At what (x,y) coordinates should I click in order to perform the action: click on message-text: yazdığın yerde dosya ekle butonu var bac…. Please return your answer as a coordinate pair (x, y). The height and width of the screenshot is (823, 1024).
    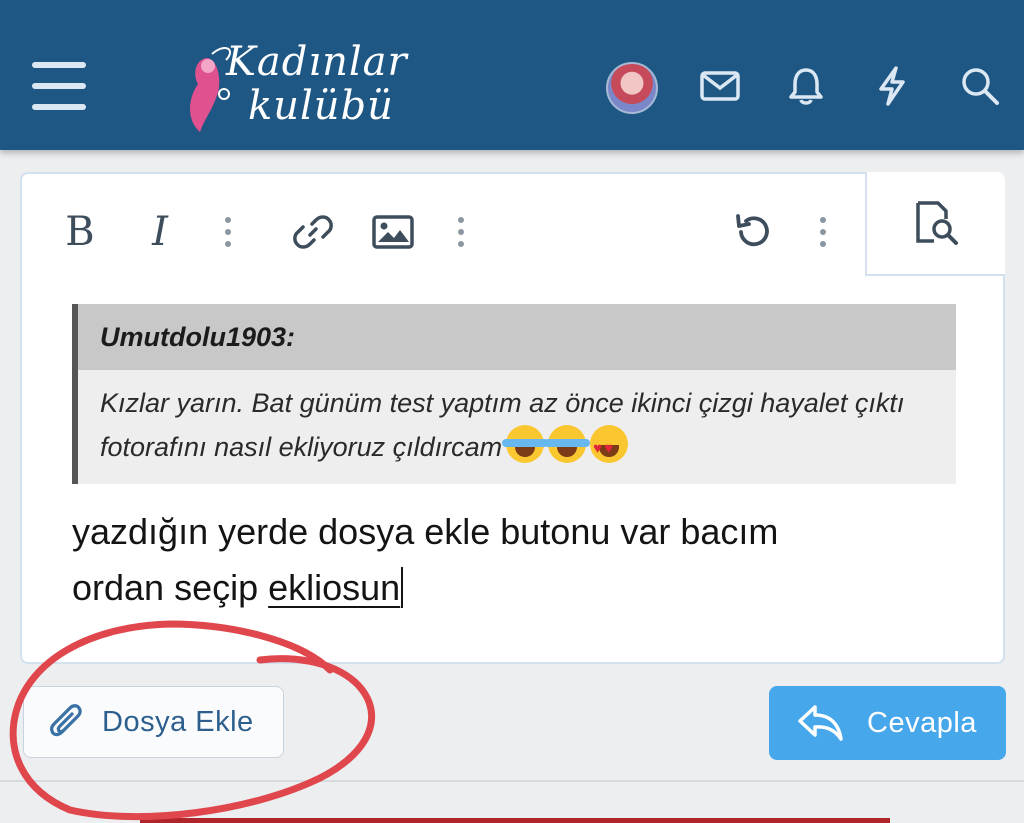
    Looking at the image, I should click on (512, 560).